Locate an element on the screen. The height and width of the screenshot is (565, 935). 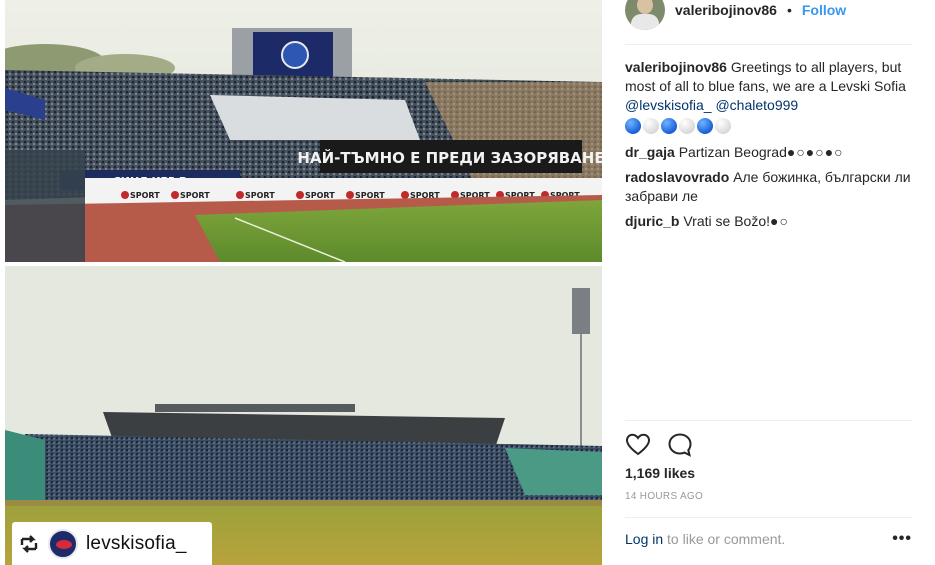
author-avatar is located at coordinates (645, 15).